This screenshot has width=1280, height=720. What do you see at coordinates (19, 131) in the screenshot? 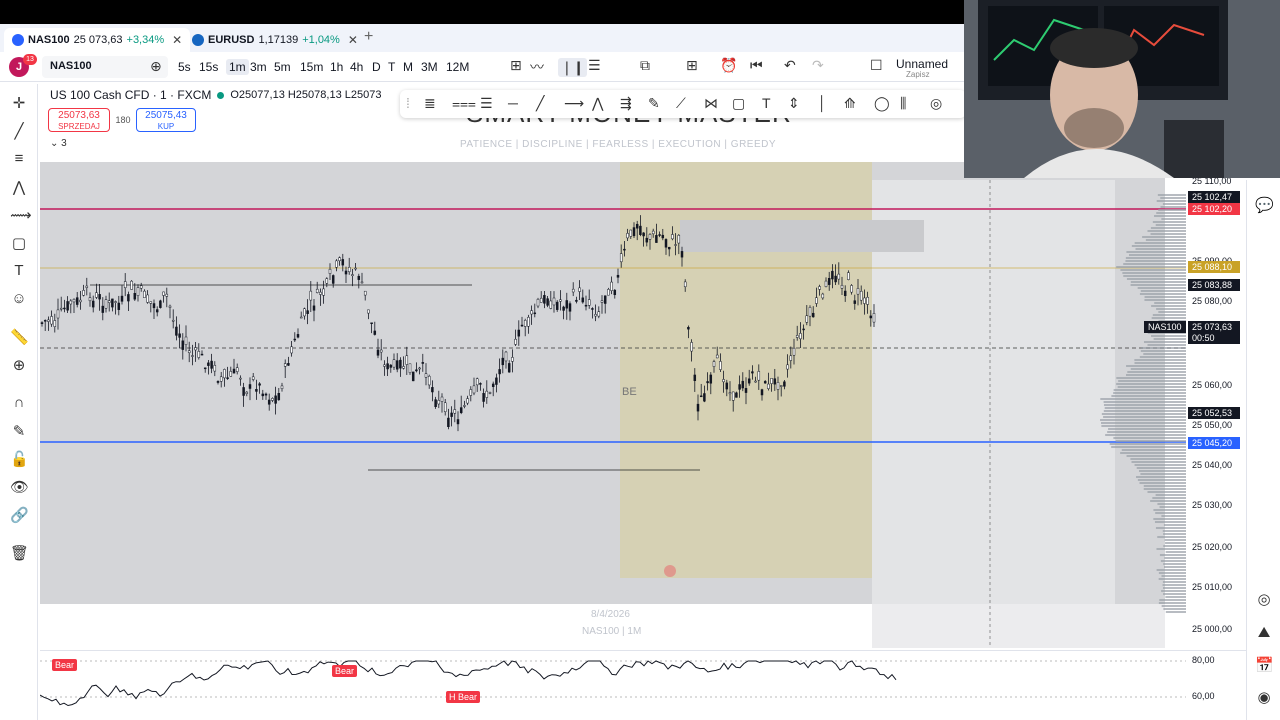
I see `trendline-icon: ╱` at bounding box center [19, 131].